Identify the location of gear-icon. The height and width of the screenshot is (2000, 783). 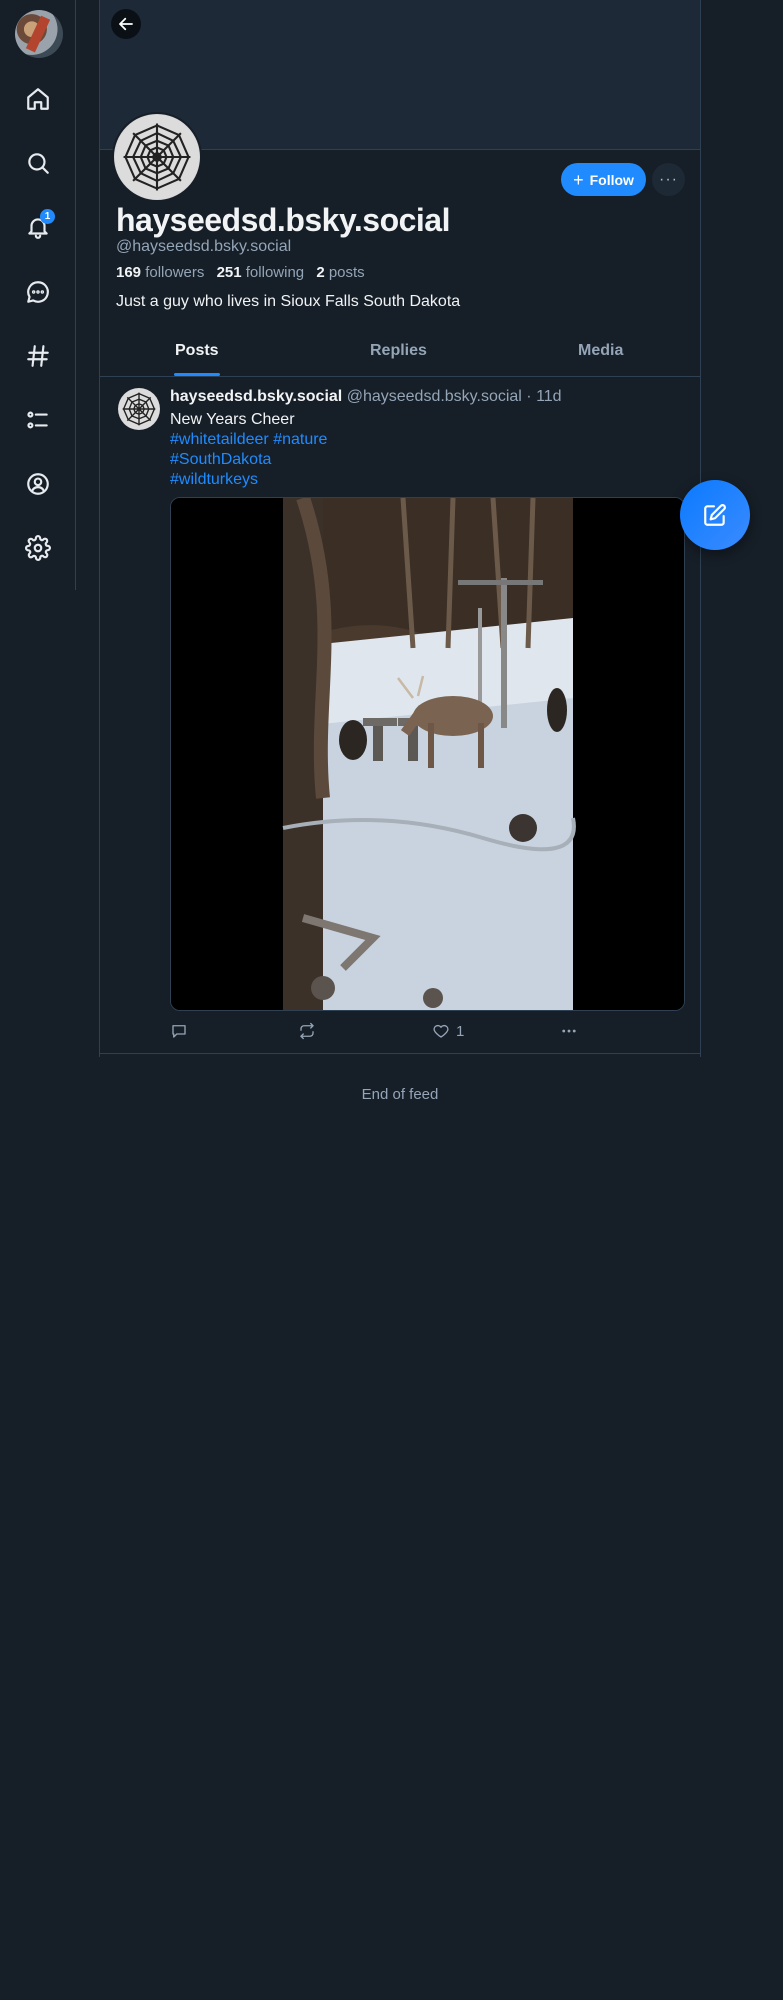
(38, 548).